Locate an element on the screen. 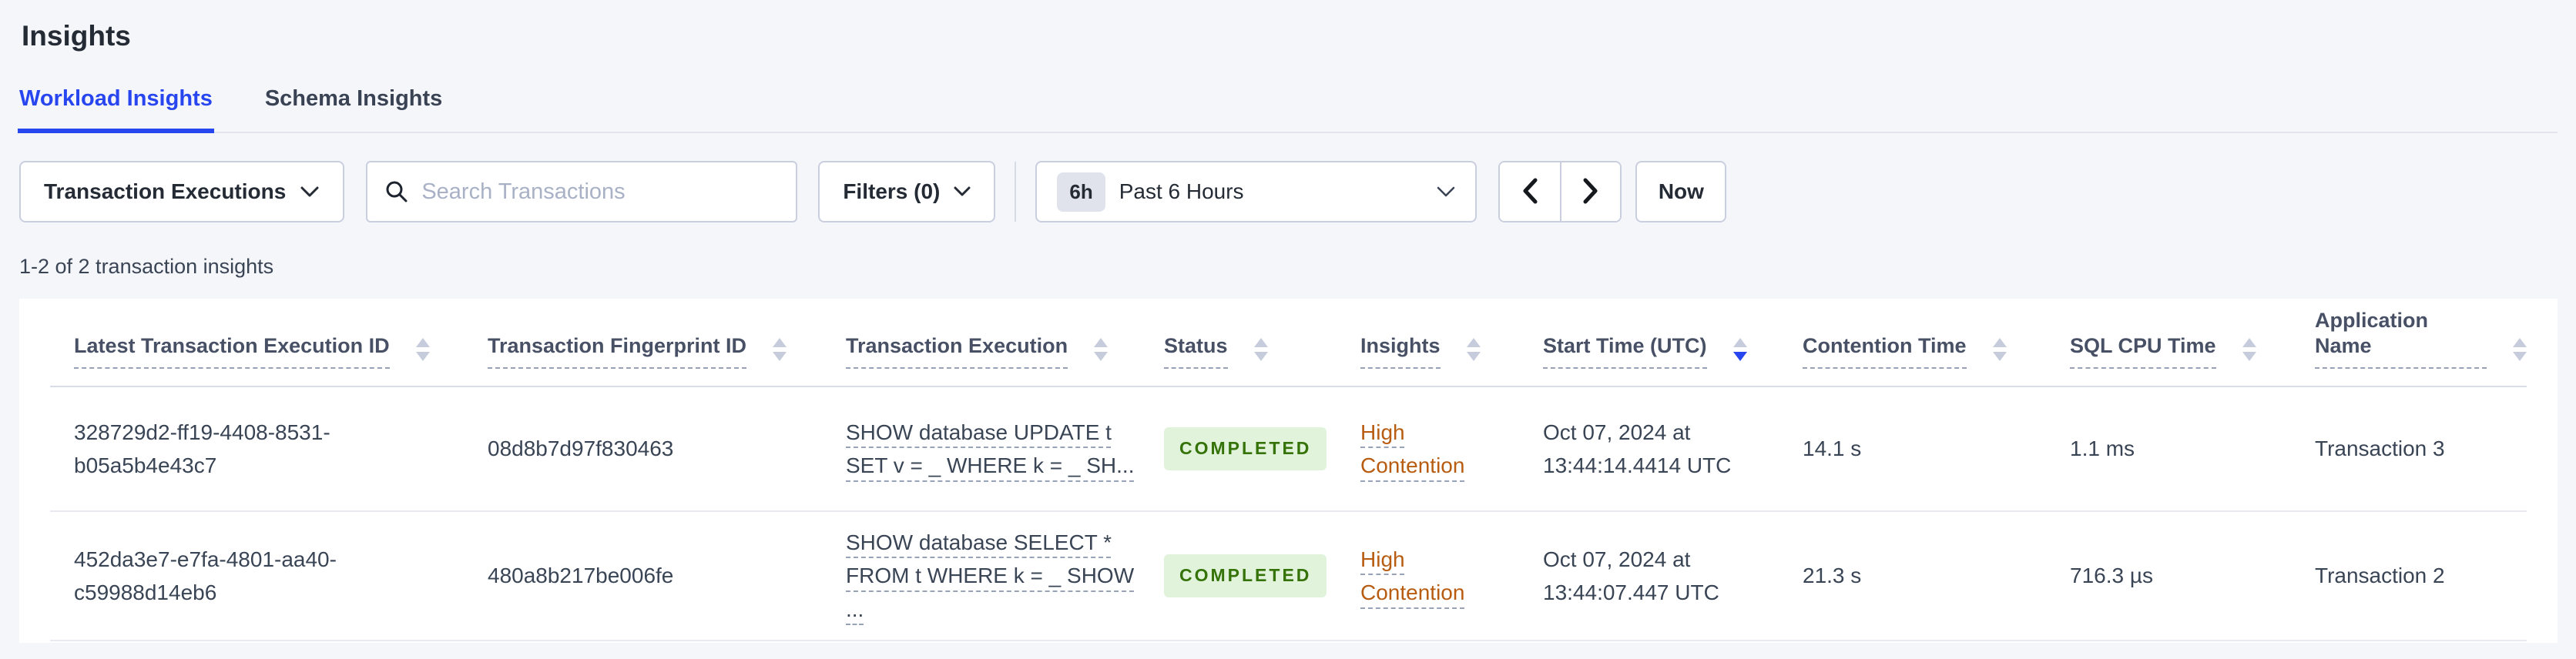  column-header-application-name: Application Name is located at coordinates (2421, 338).